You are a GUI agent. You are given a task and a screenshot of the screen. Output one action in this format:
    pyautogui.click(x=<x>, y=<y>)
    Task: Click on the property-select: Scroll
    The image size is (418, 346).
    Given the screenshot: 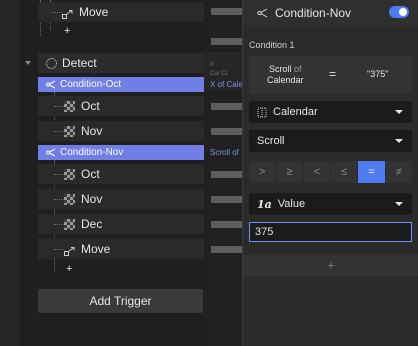 What is the action you would take?
    pyautogui.click(x=330, y=141)
    